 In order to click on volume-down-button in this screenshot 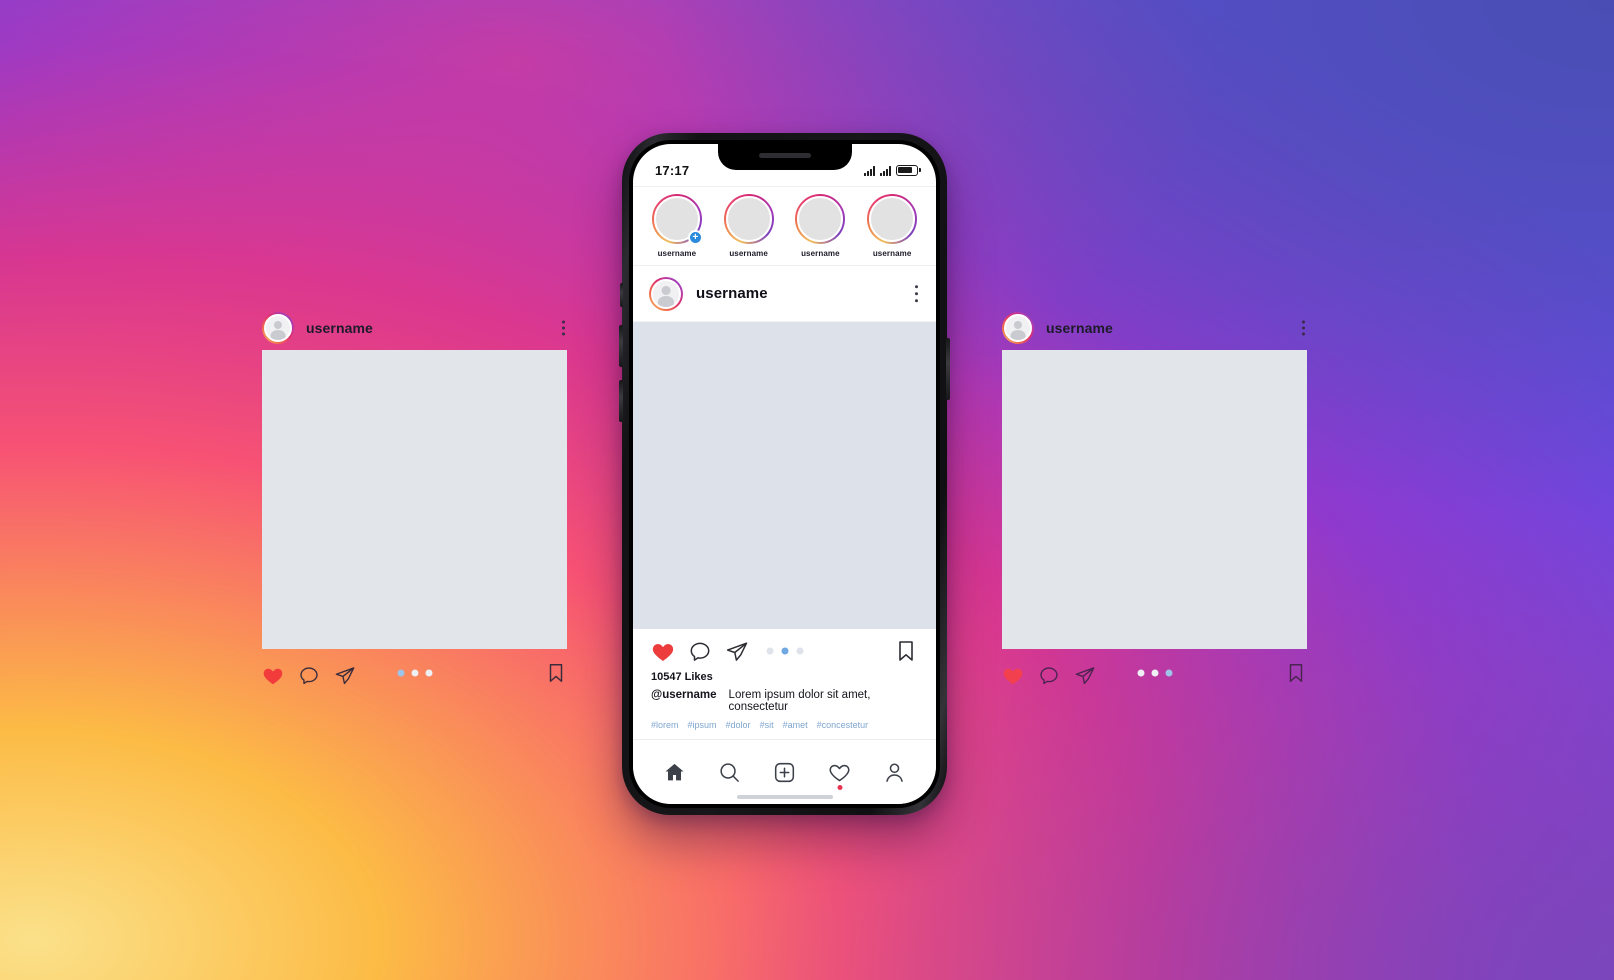, I will do `click(621, 401)`.